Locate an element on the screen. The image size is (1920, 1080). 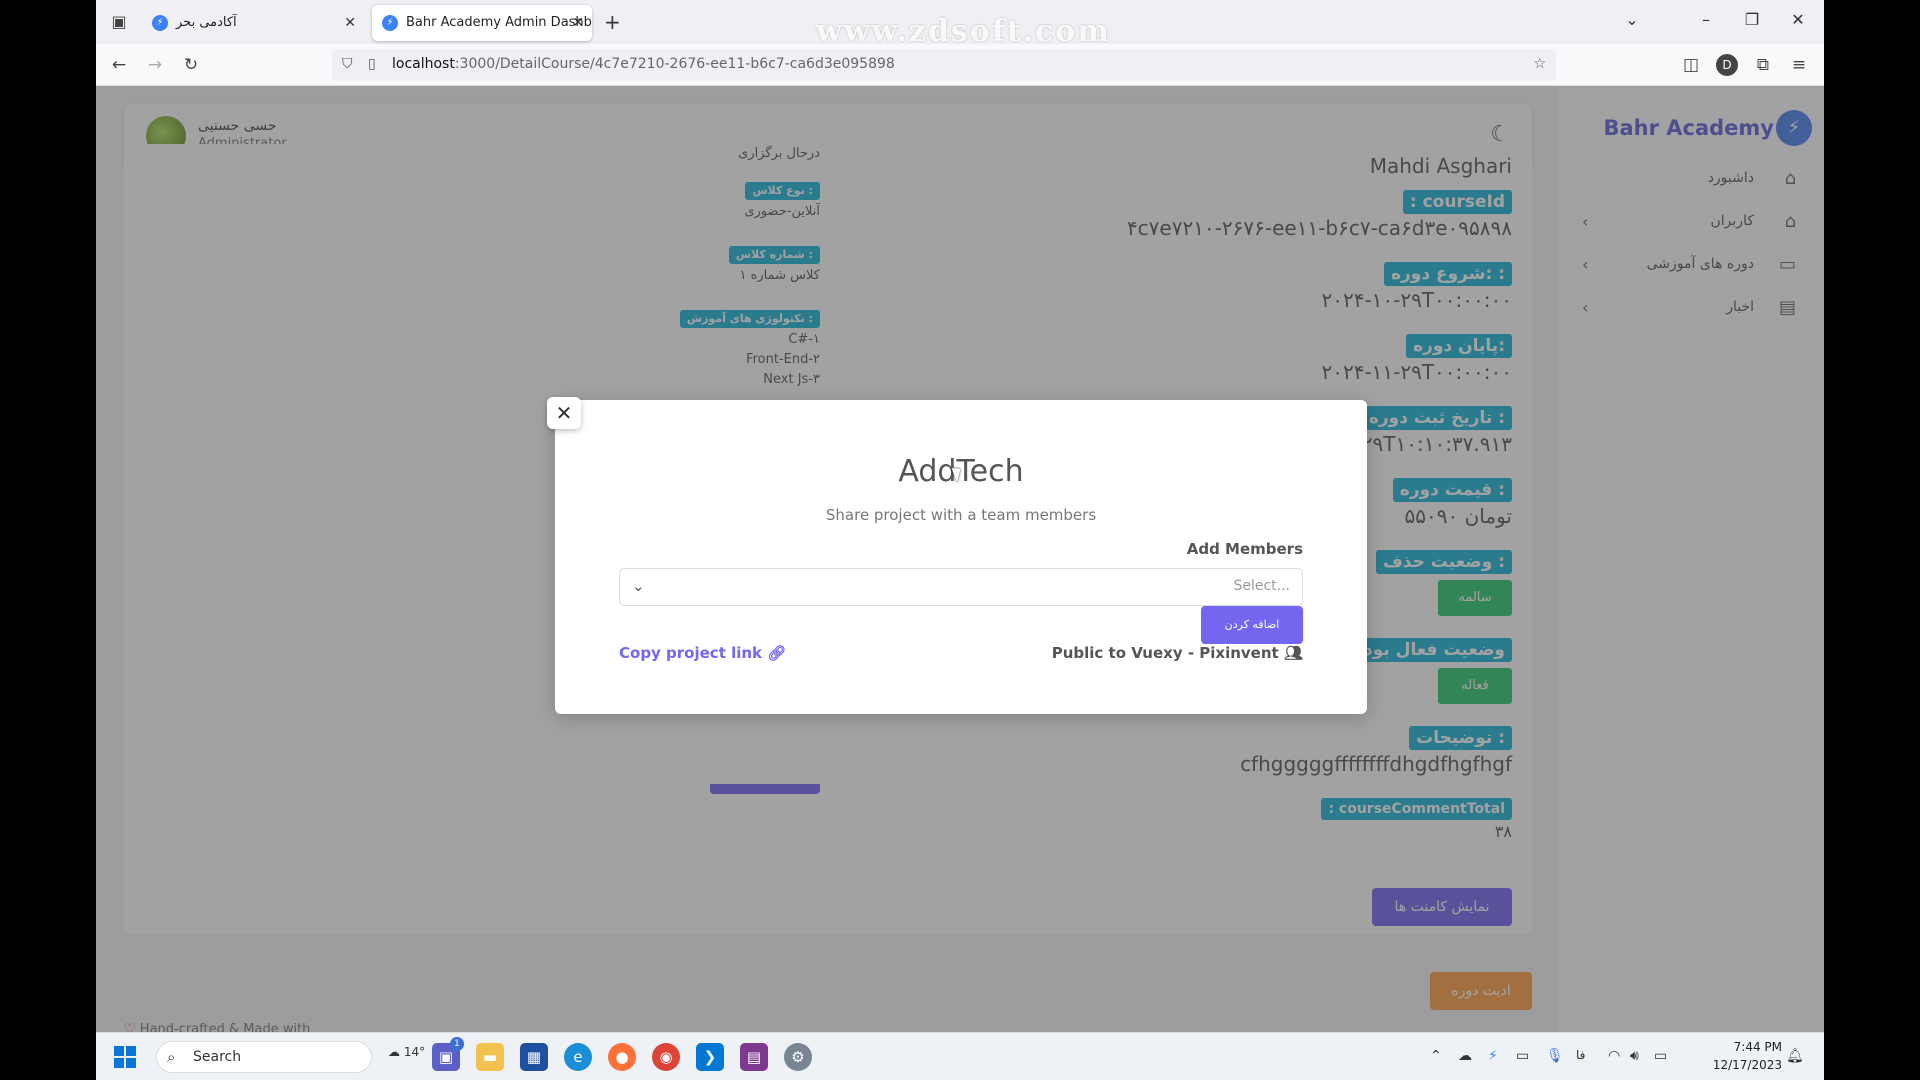
pocket-icon: ◫ is located at coordinates (1691, 65).